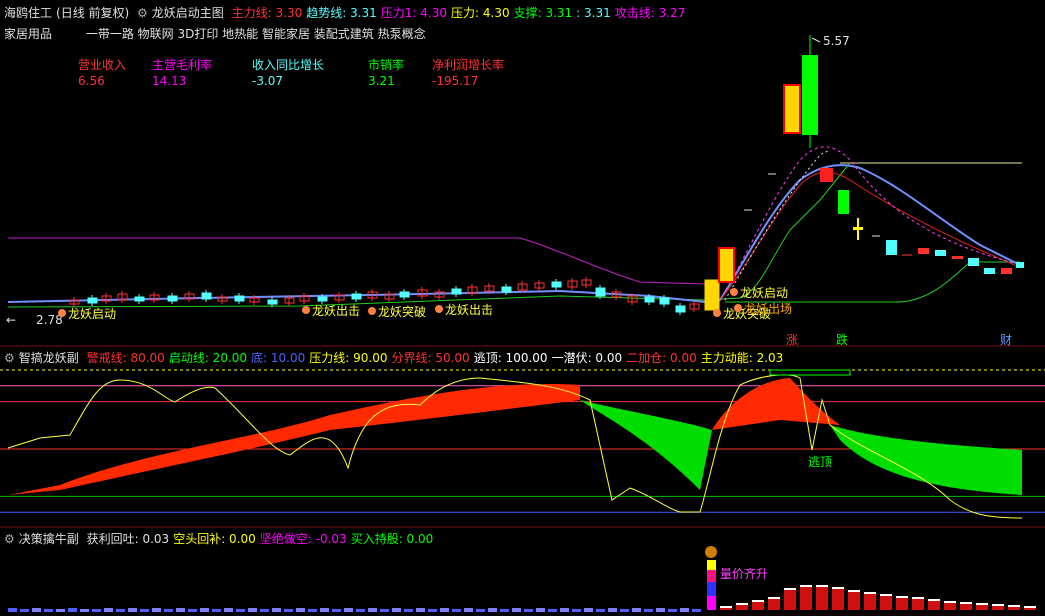 The image size is (1045, 616). Describe the element at coordinates (593, 13) in the screenshot. I see `main-param: : 3.31` at that location.